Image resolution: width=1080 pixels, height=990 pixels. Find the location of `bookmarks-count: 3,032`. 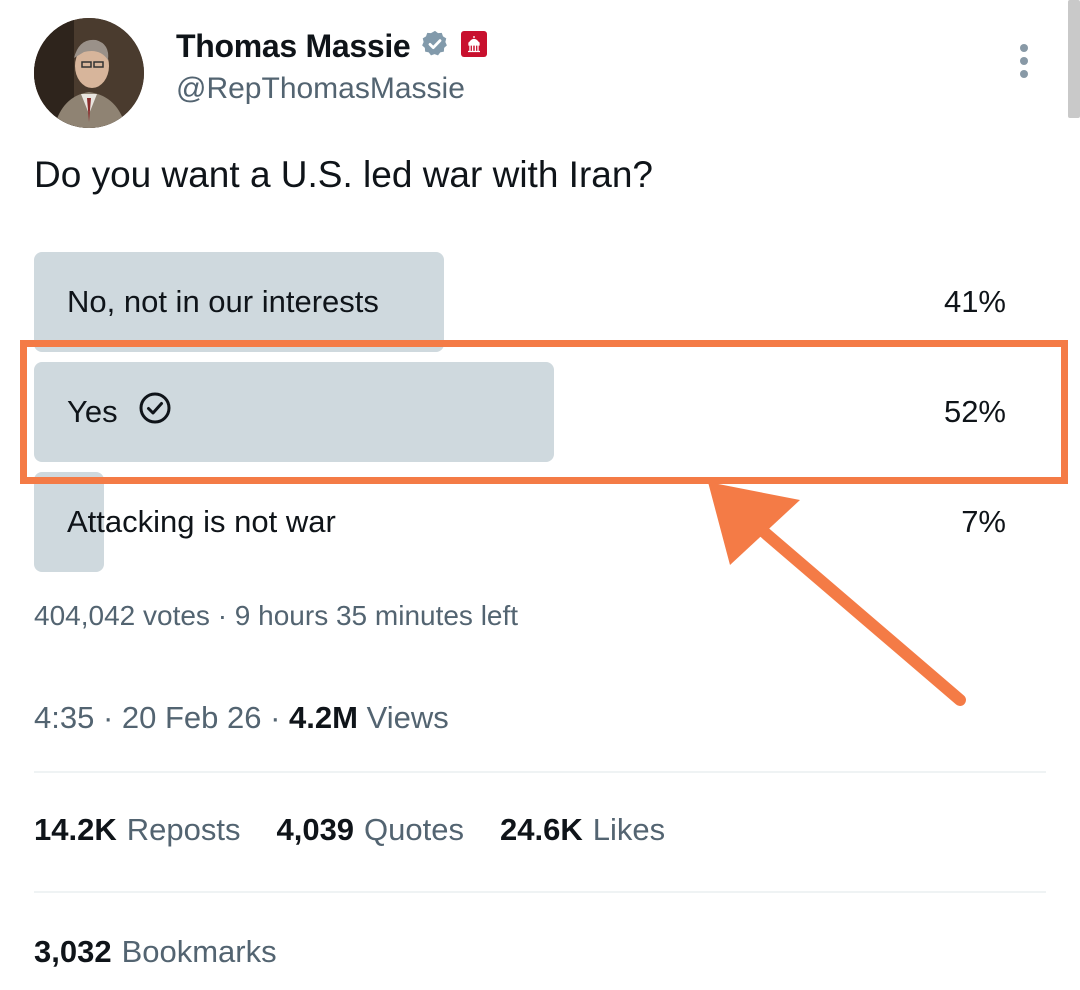

bookmarks-count: 3,032 is located at coordinates (73, 951).